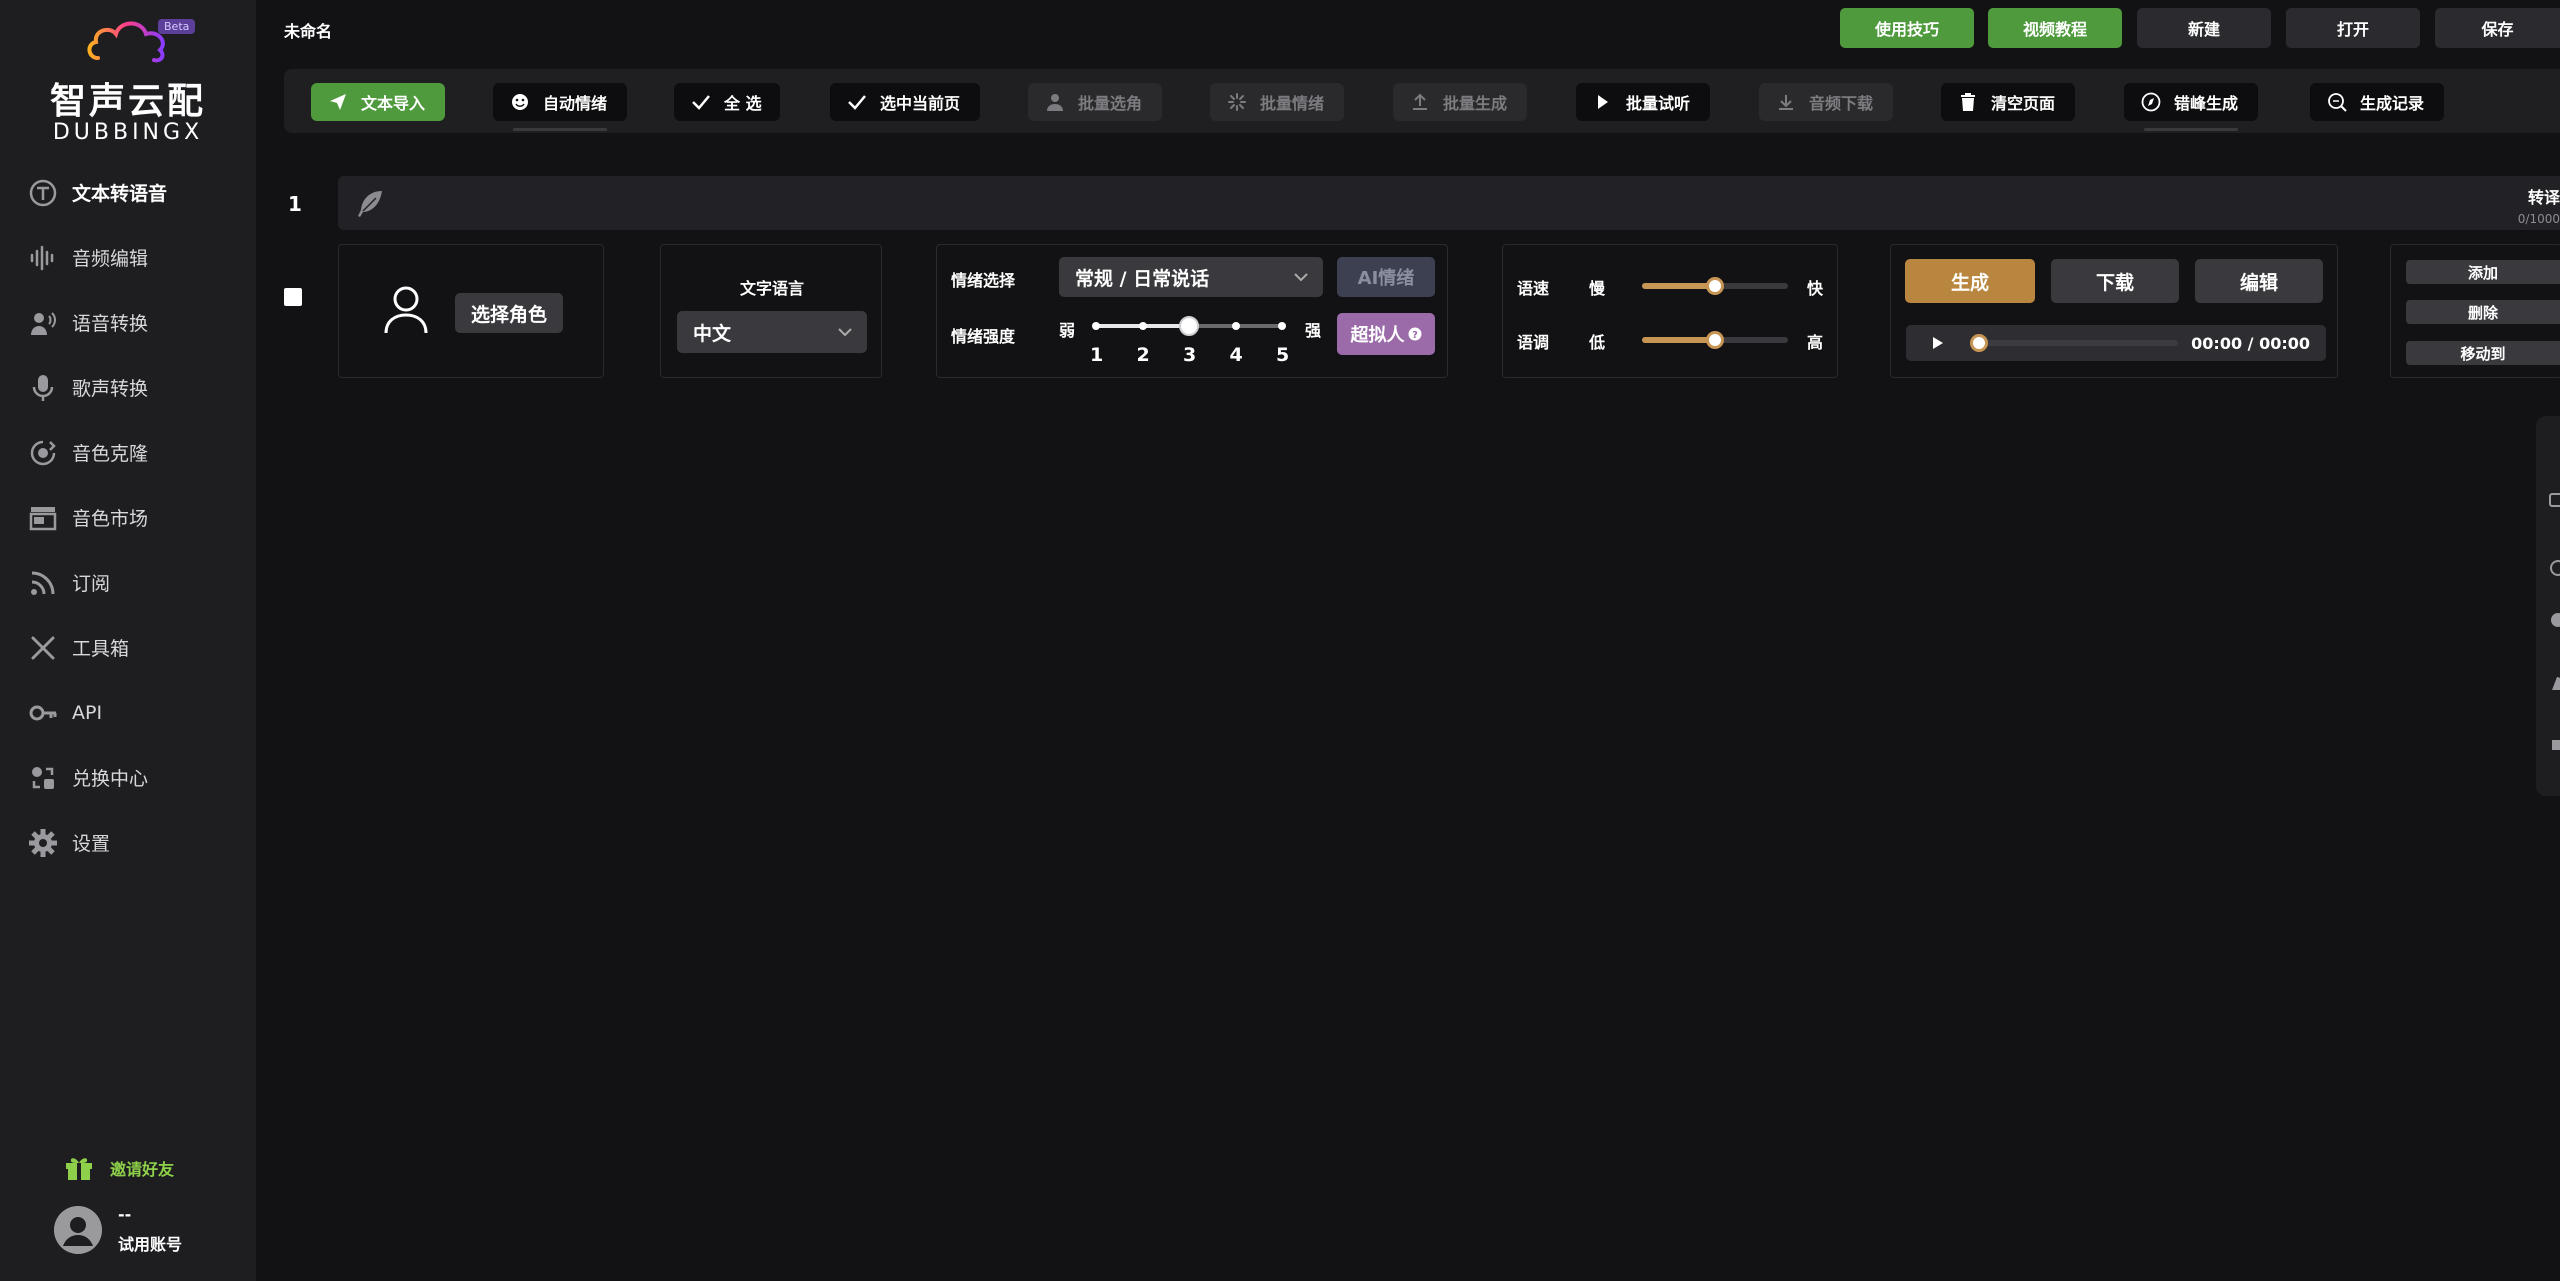 Image resolution: width=2560 pixels, height=1281 pixels. I want to click on emotion-strength-knob, so click(1189, 326).